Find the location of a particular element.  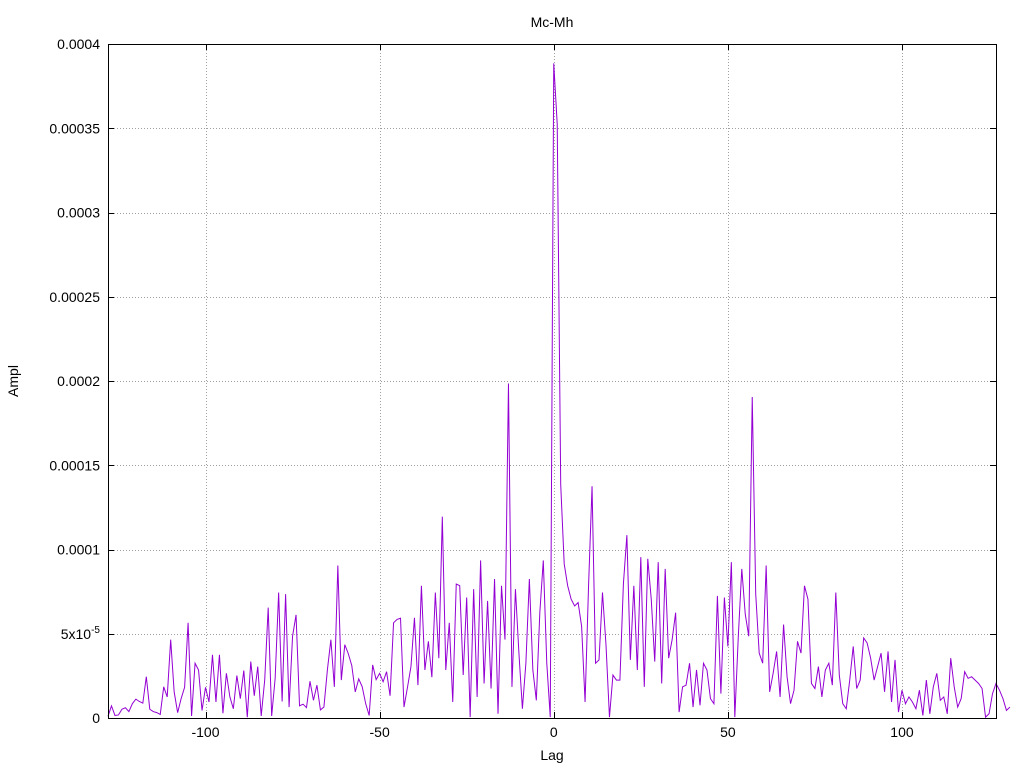

y-tick-label-text: 0.0002 is located at coordinates (78, 381).